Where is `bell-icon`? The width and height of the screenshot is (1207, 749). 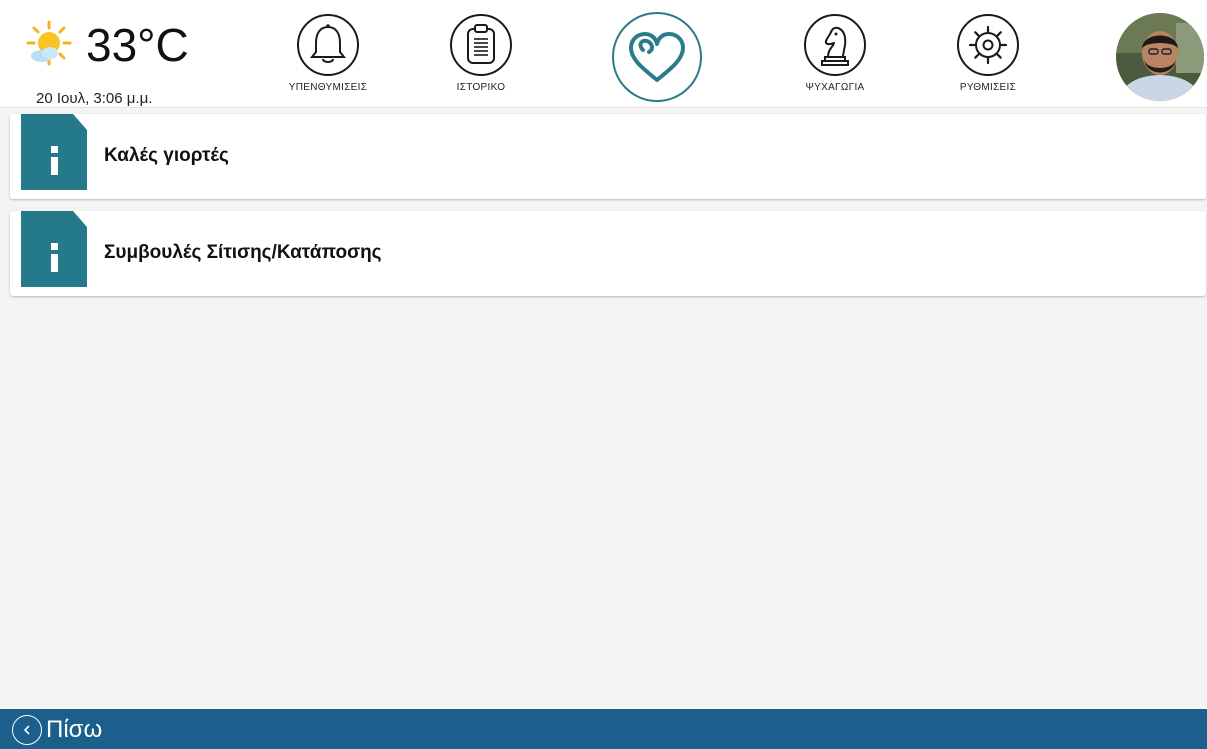 bell-icon is located at coordinates (328, 43).